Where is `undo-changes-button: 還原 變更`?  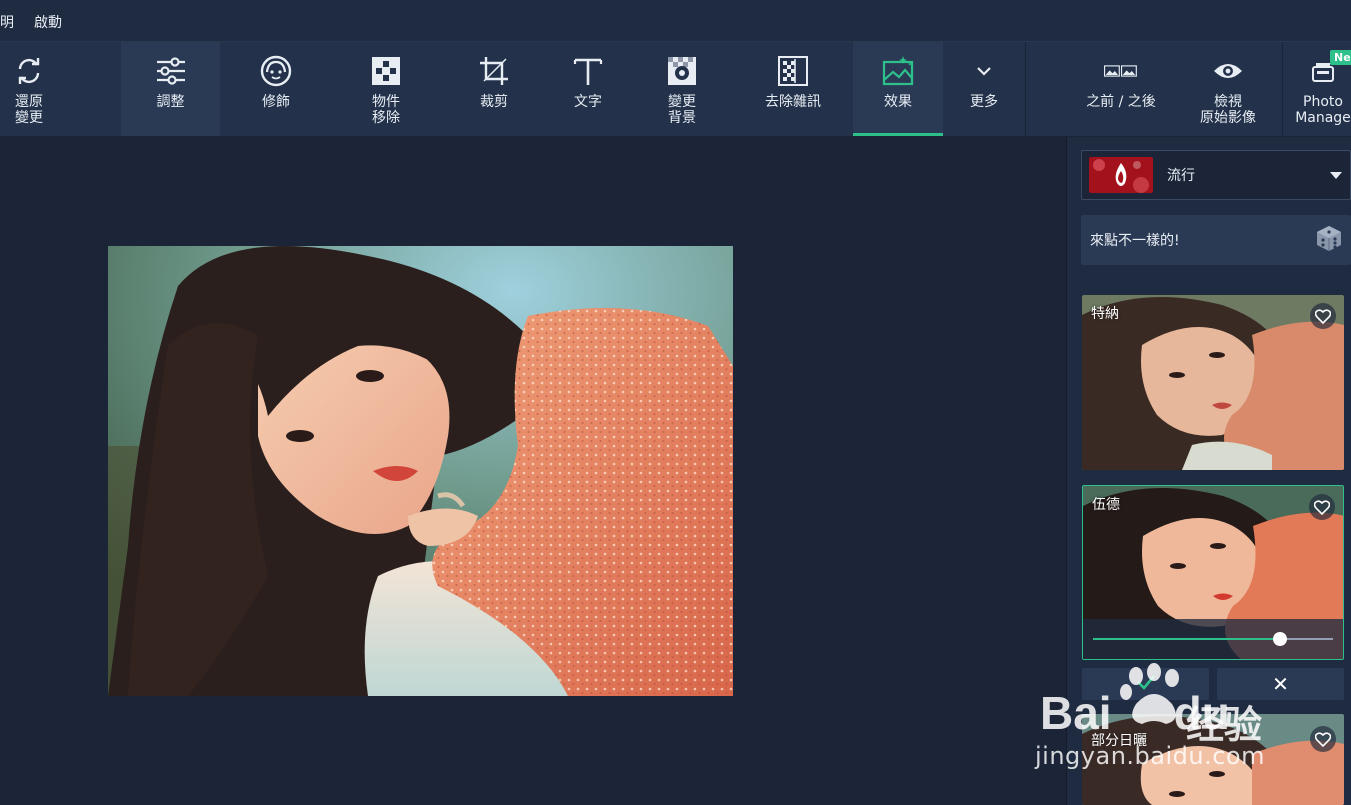
undo-changes-button: 還原 變更 is located at coordinates (29, 89).